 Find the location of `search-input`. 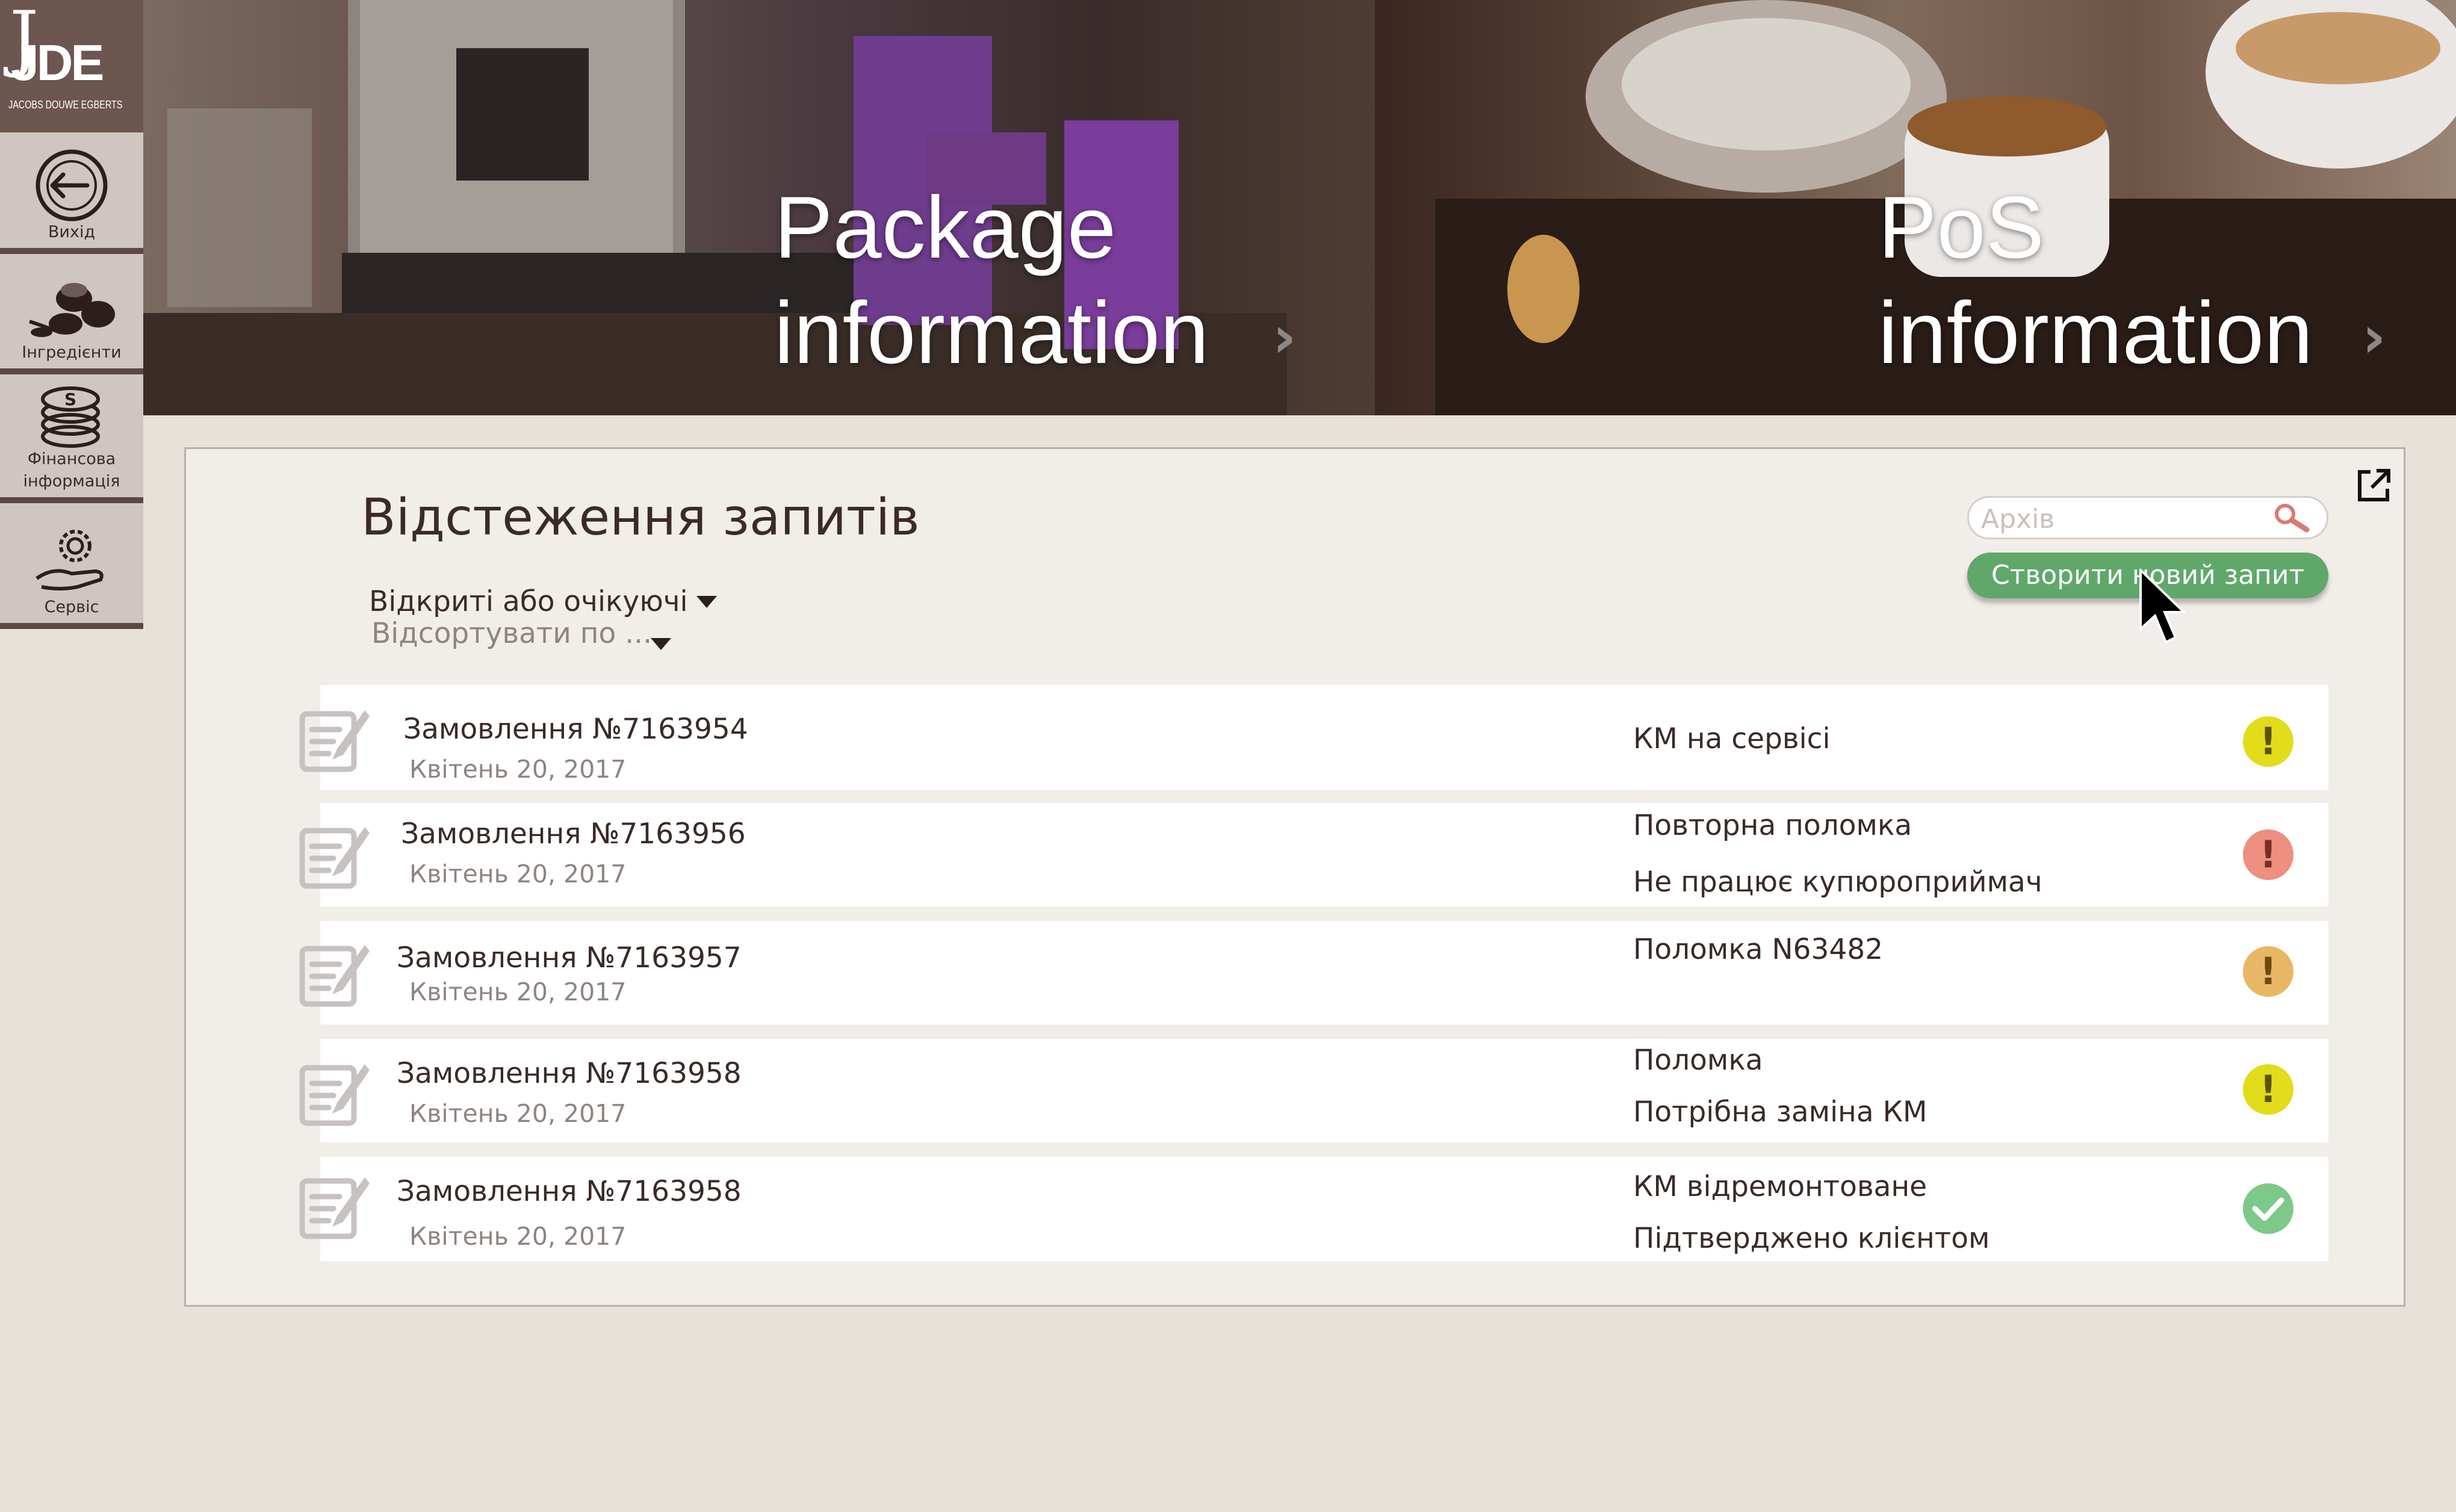

search-input is located at coordinates (2125, 518).